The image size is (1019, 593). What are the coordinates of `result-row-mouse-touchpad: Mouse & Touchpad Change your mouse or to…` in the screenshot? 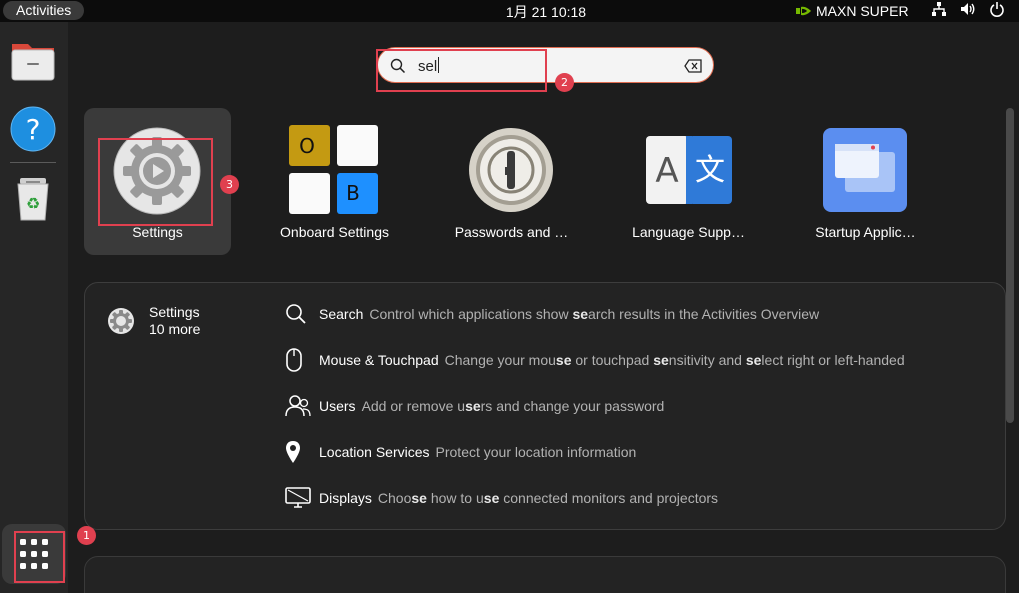 It's located at (595, 360).